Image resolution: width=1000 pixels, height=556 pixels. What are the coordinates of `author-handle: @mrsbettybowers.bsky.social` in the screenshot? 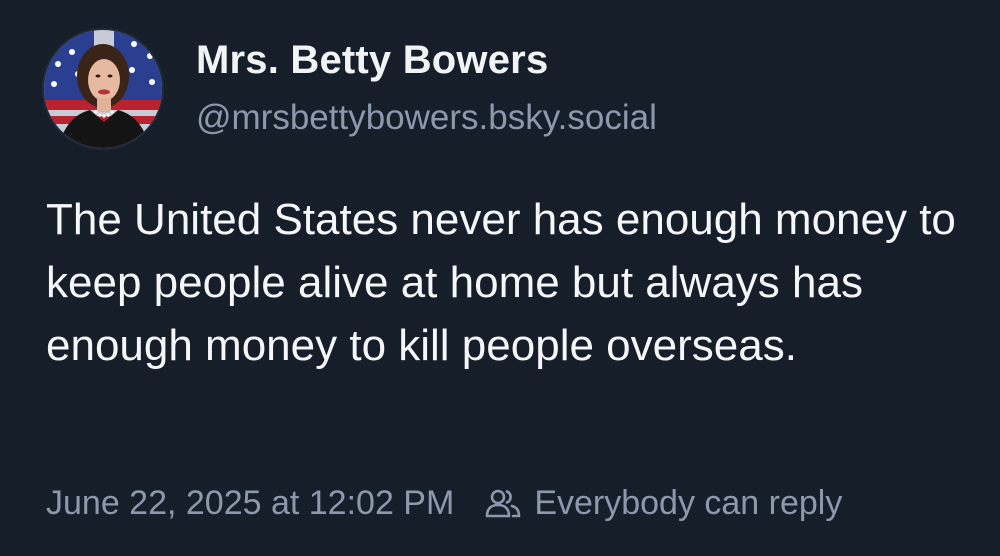 It's located at (426, 118).